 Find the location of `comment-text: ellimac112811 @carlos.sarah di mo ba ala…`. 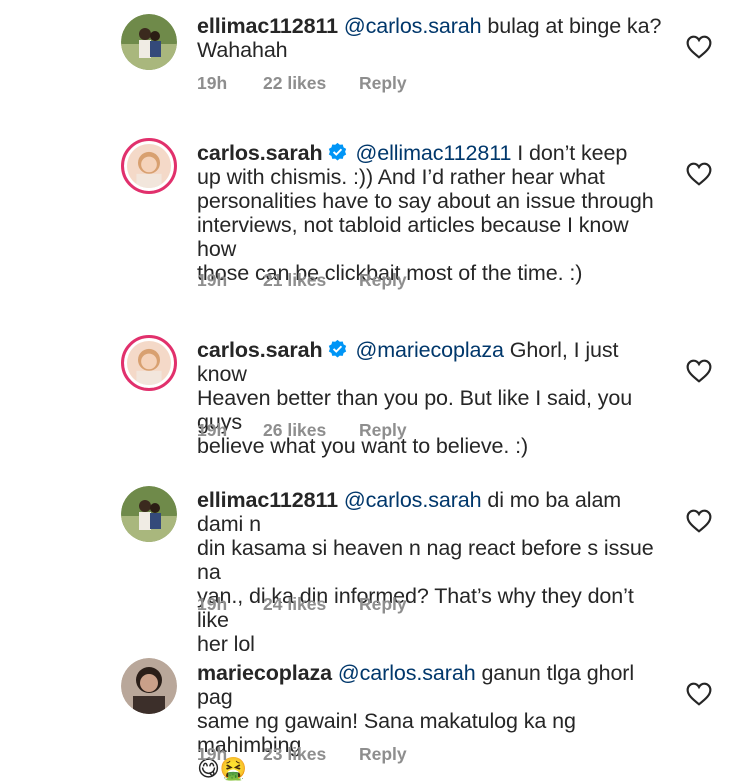

comment-text: ellimac112811 @carlos.sarah di mo ba ala… is located at coordinates (432, 572).